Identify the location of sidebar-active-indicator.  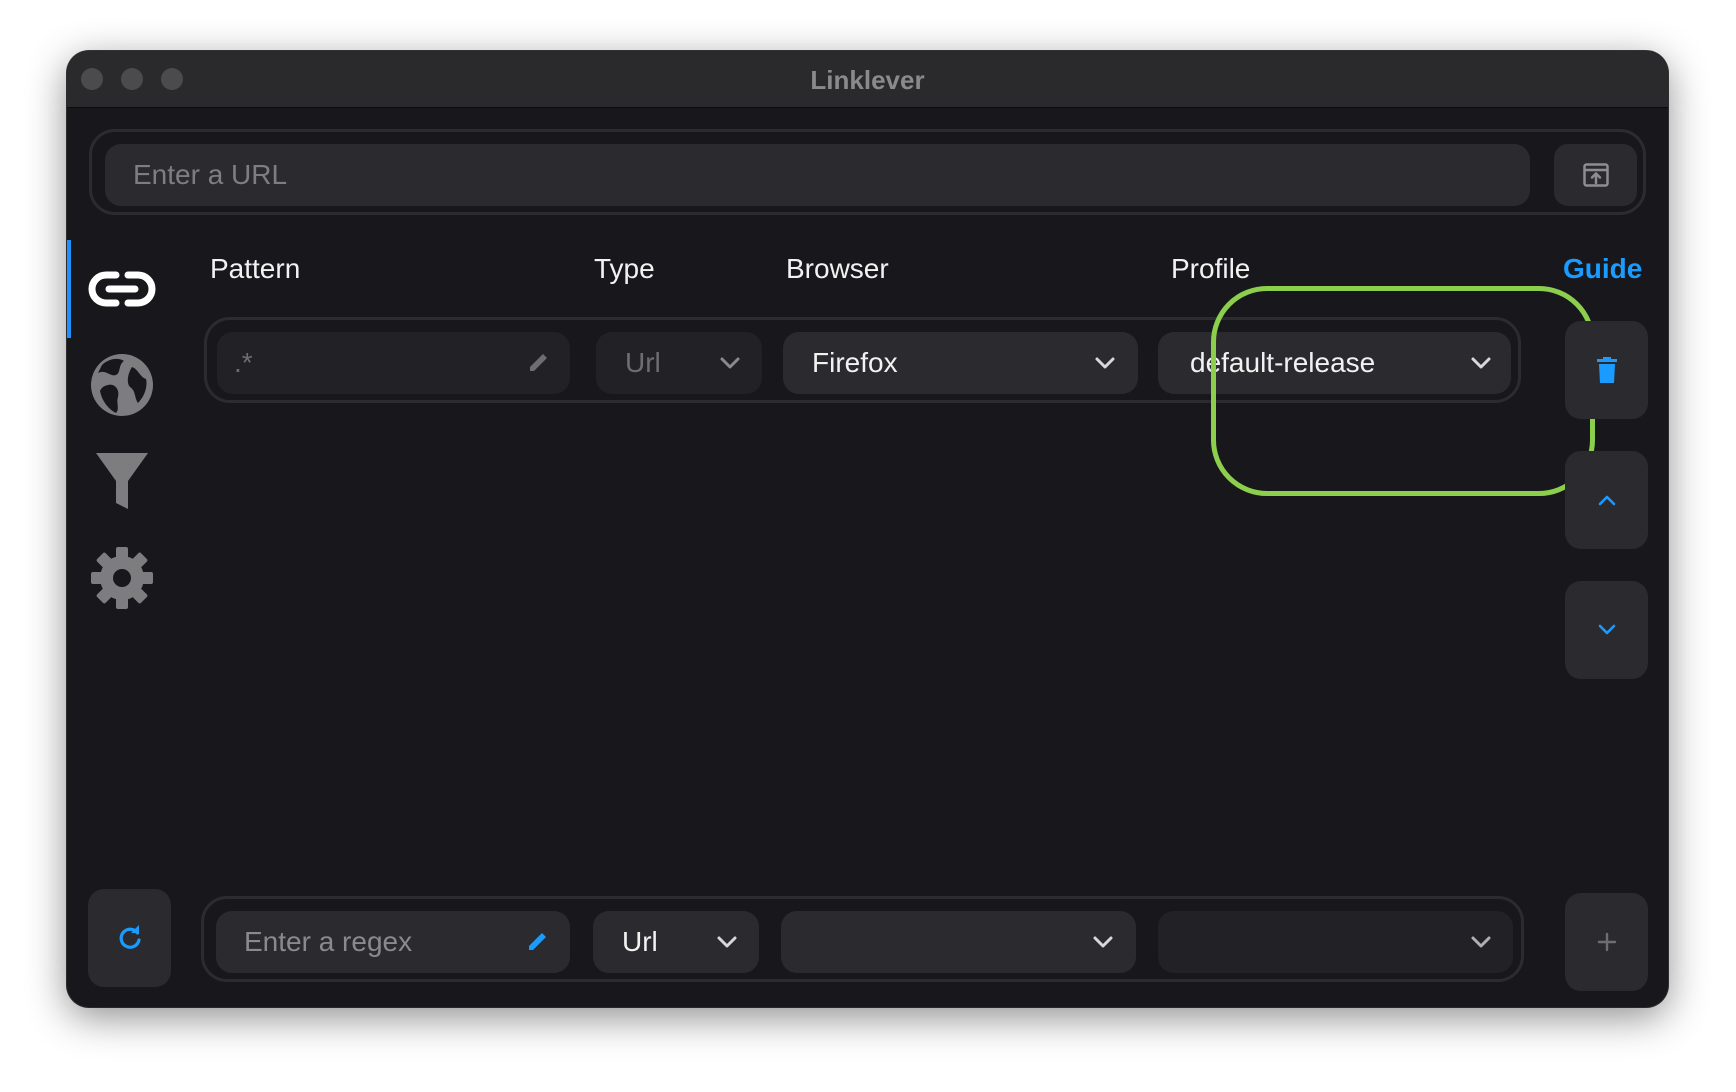
(69, 289).